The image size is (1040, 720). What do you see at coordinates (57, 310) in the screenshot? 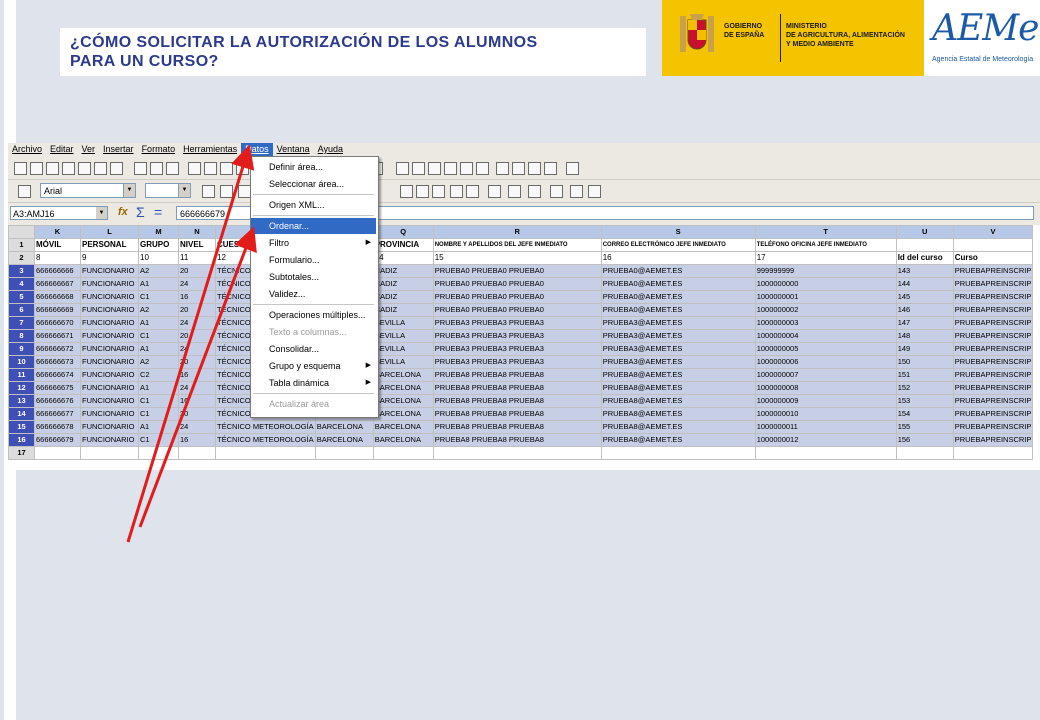
I see `cell: 666666669` at bounding box center [57, 310].